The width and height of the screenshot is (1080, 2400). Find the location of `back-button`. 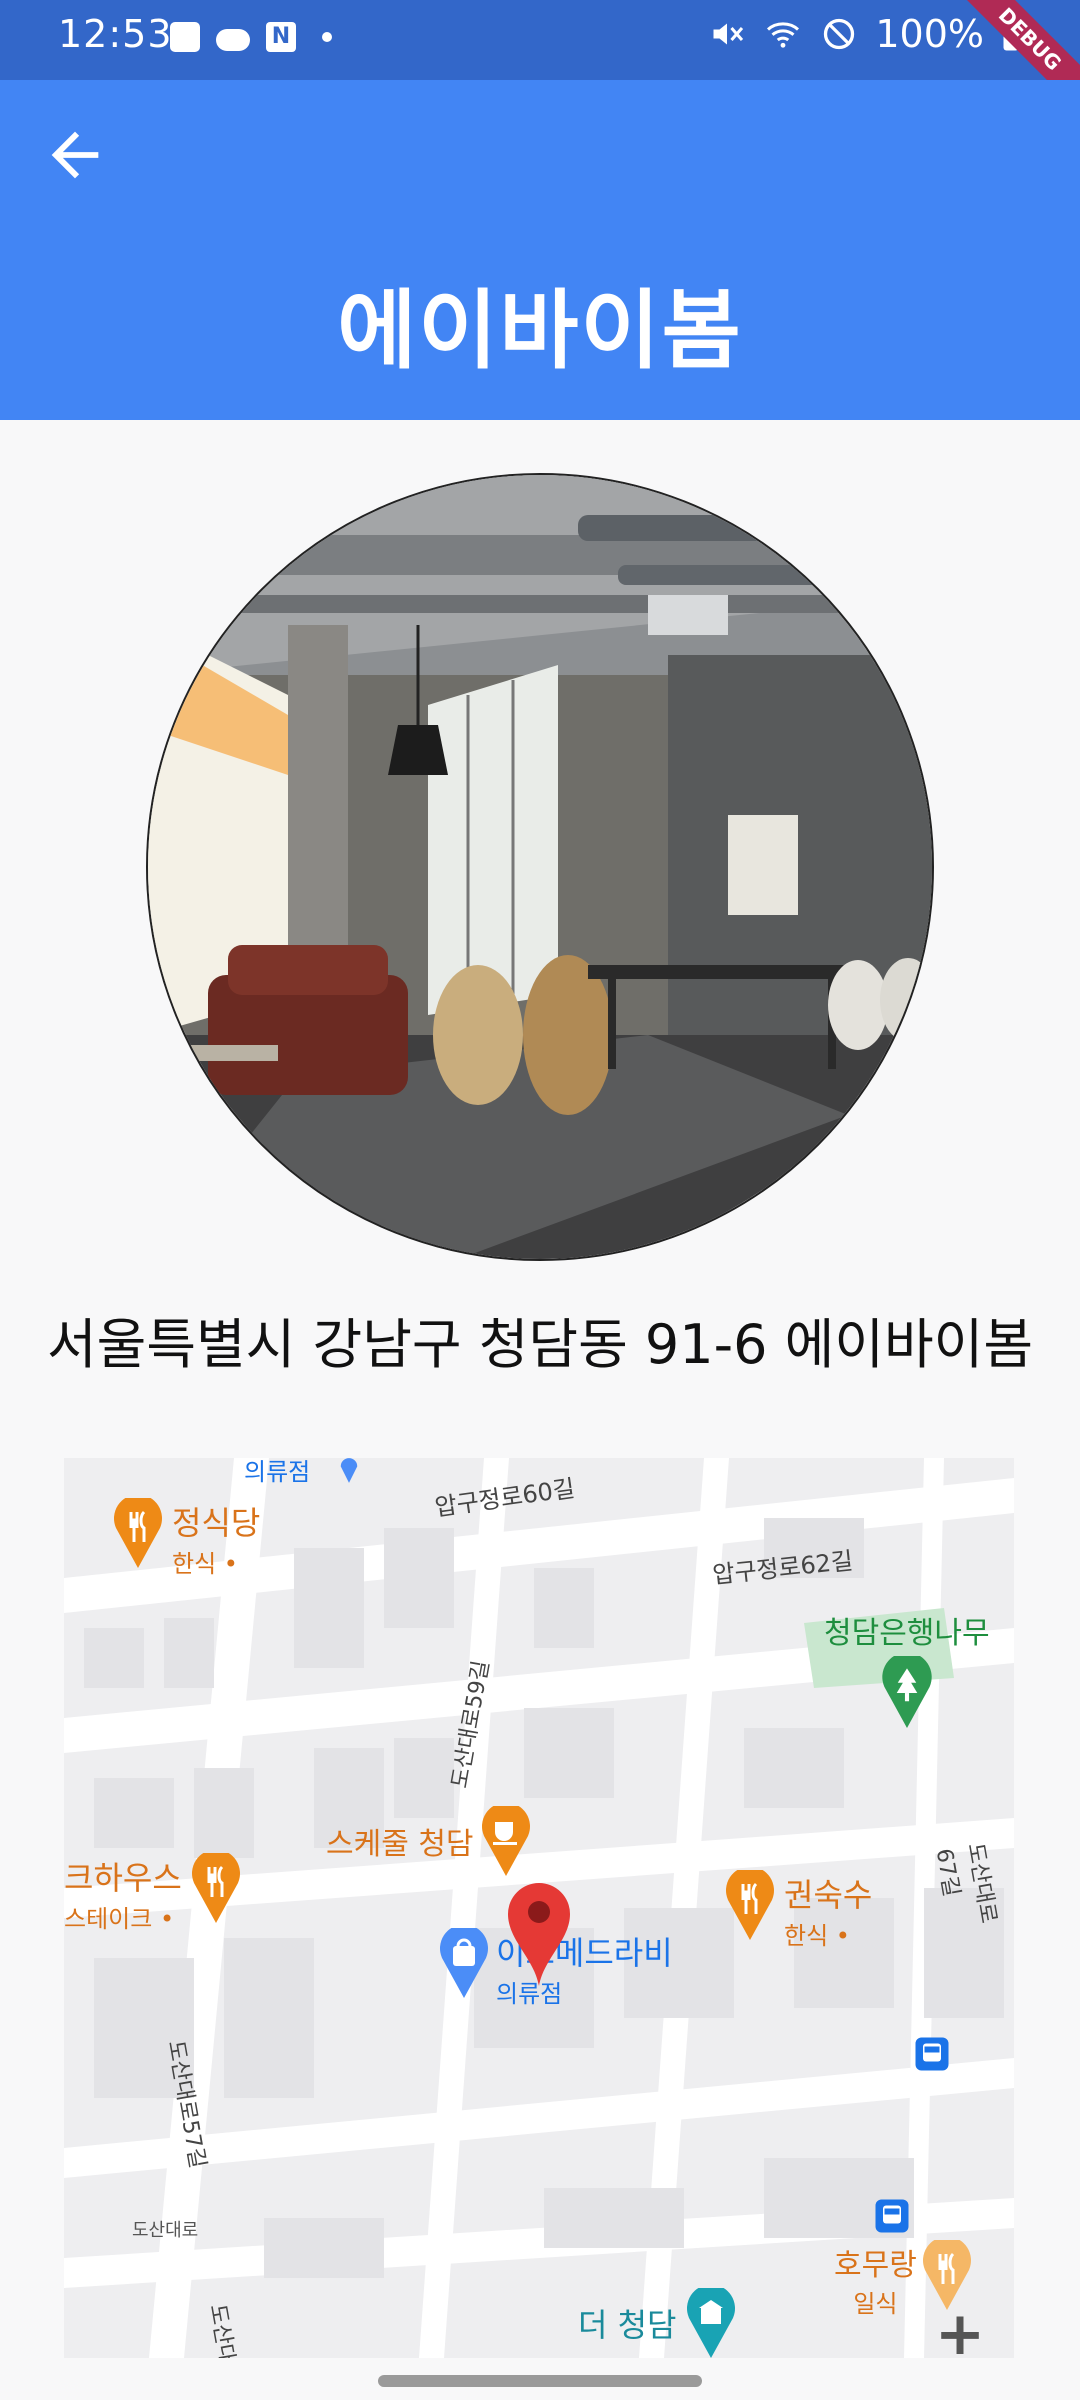

back-button is located at coordinates (75, 155).